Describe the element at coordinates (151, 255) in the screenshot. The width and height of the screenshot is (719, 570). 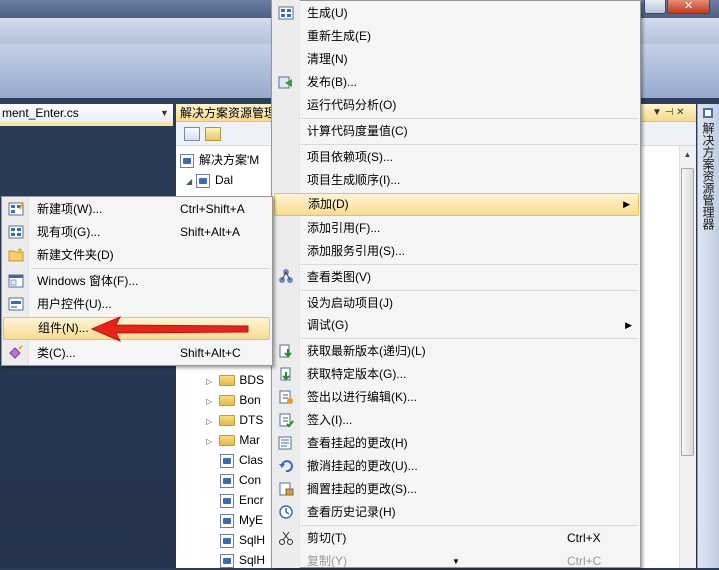
I see `submenu-item-new-folder: 新建文件夹(D)` at that location.